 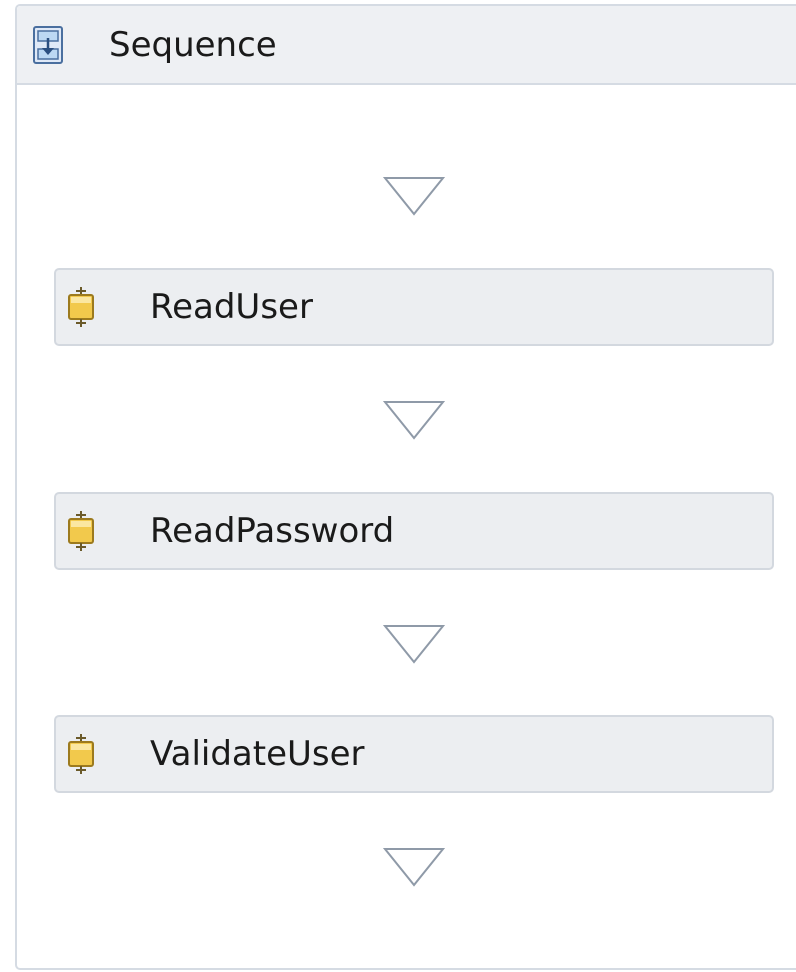 What do you see at coordinates (414, 754) in the screenshot?
I see `activity-validate-user: ValidateUser` at bounding box center [414, 754].